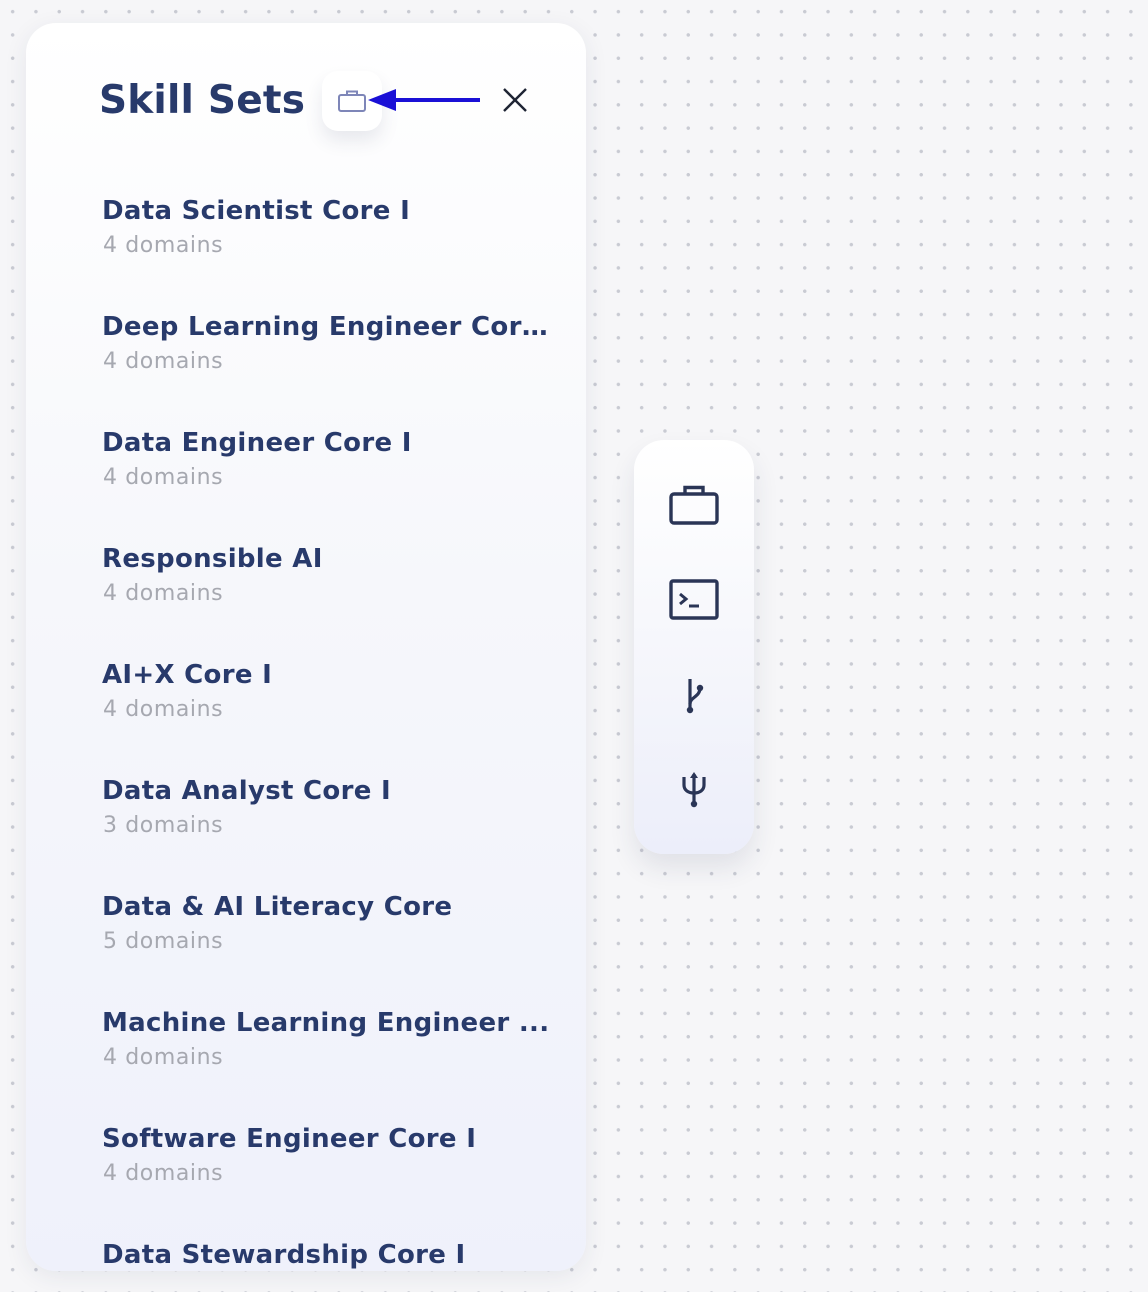 This screenshot has width=1148, height=1292. I want to click on toolbar-usb-button, so click(694, 790).